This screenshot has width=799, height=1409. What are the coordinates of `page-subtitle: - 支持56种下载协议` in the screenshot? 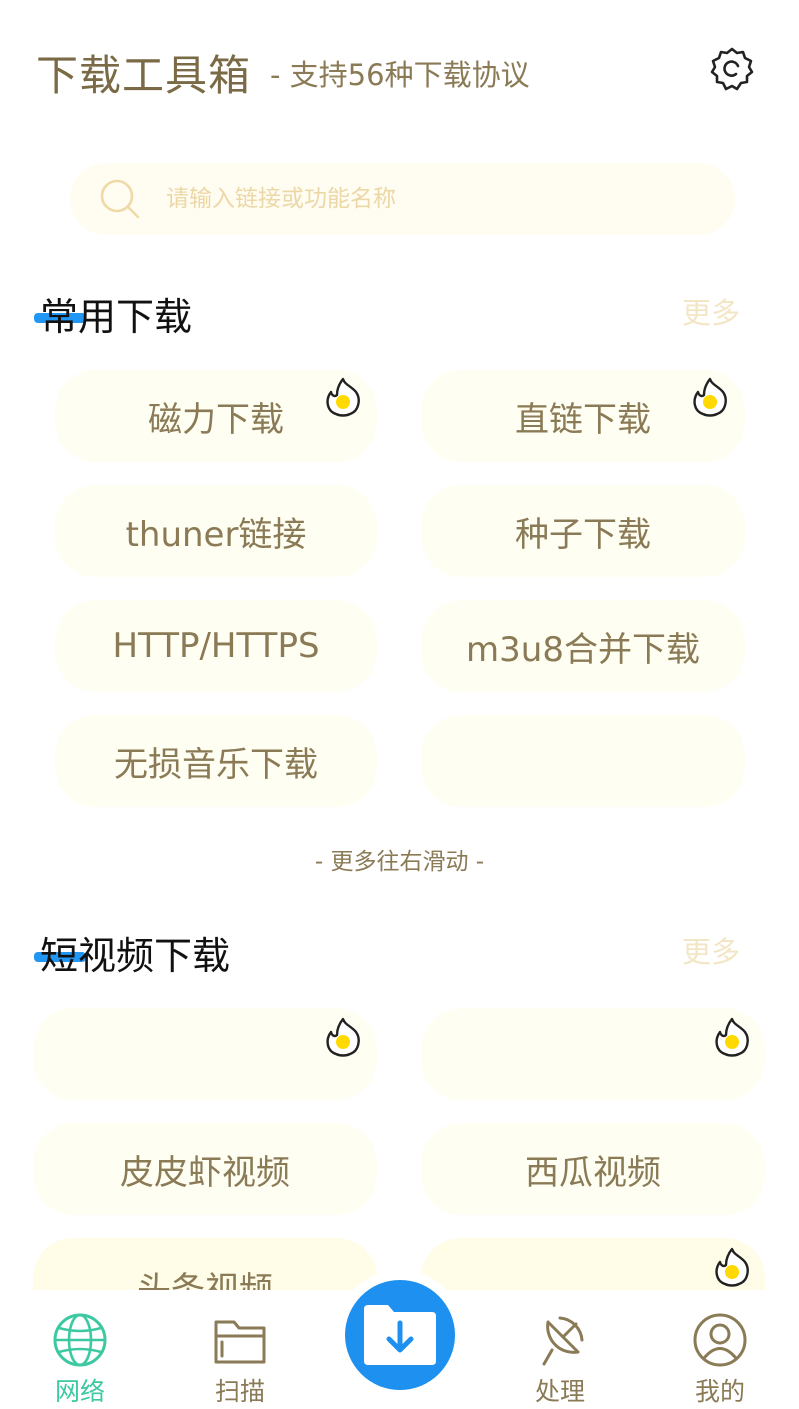 It's located at (400, 75).